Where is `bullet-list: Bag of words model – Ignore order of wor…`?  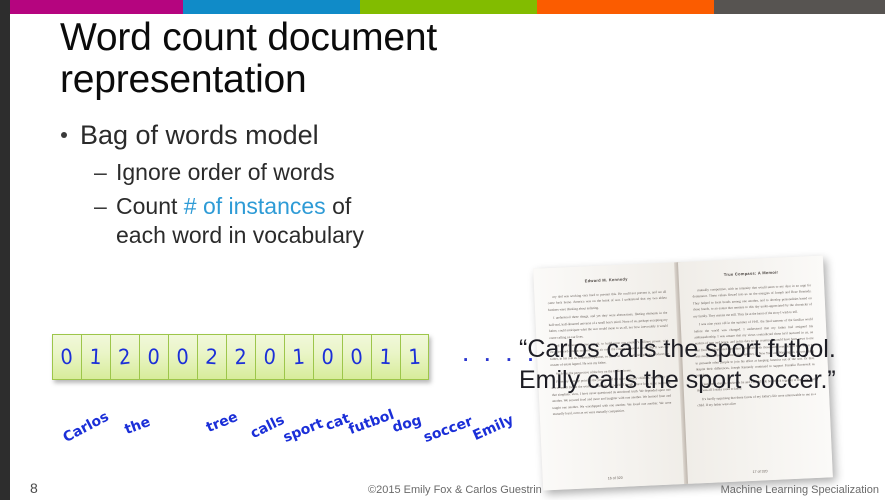 bullet-list: Bag of words model – Ignore order of wor… is located at coordinates (296, 184).